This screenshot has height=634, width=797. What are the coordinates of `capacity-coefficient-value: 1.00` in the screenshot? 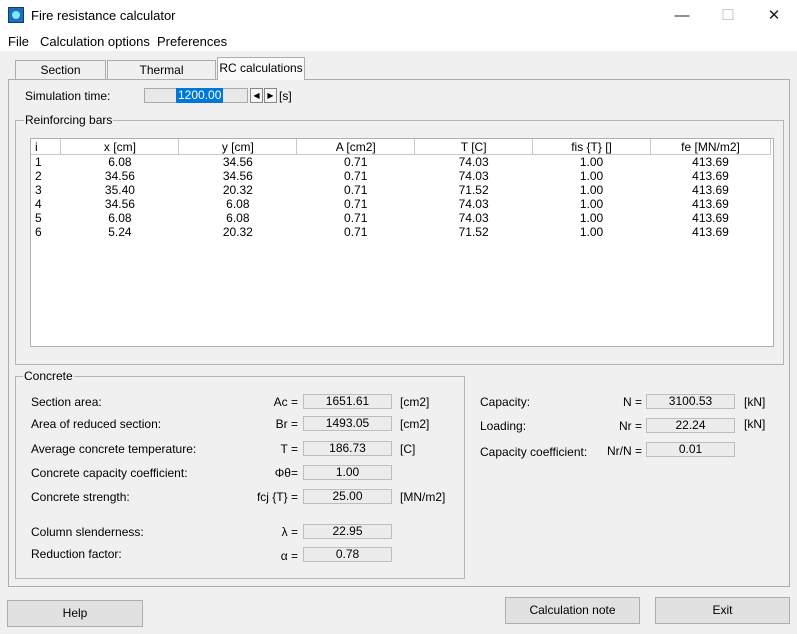 It's located at (347, 472).